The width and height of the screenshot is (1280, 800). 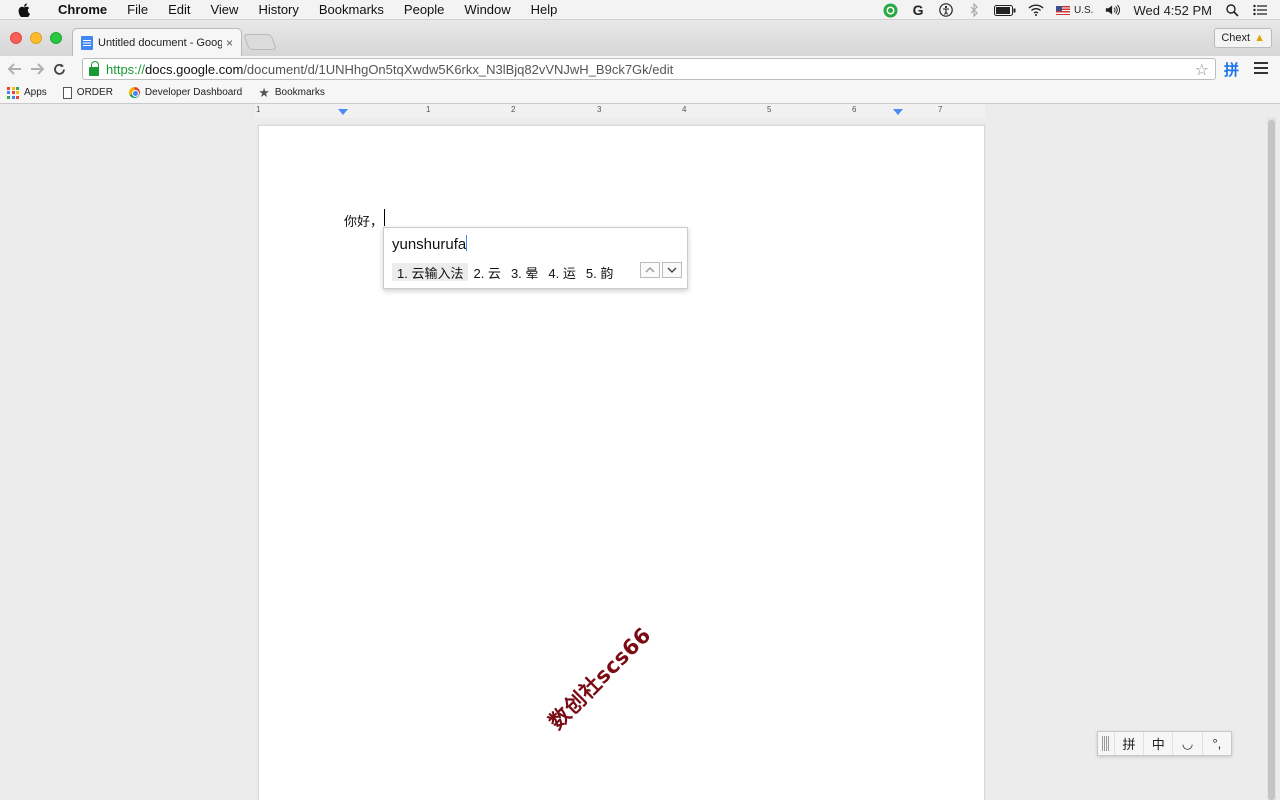 What do you see at coordinates (15, 69) in the screenshot?
I see `back-arrow-icon` at bounding box center [15, 69].